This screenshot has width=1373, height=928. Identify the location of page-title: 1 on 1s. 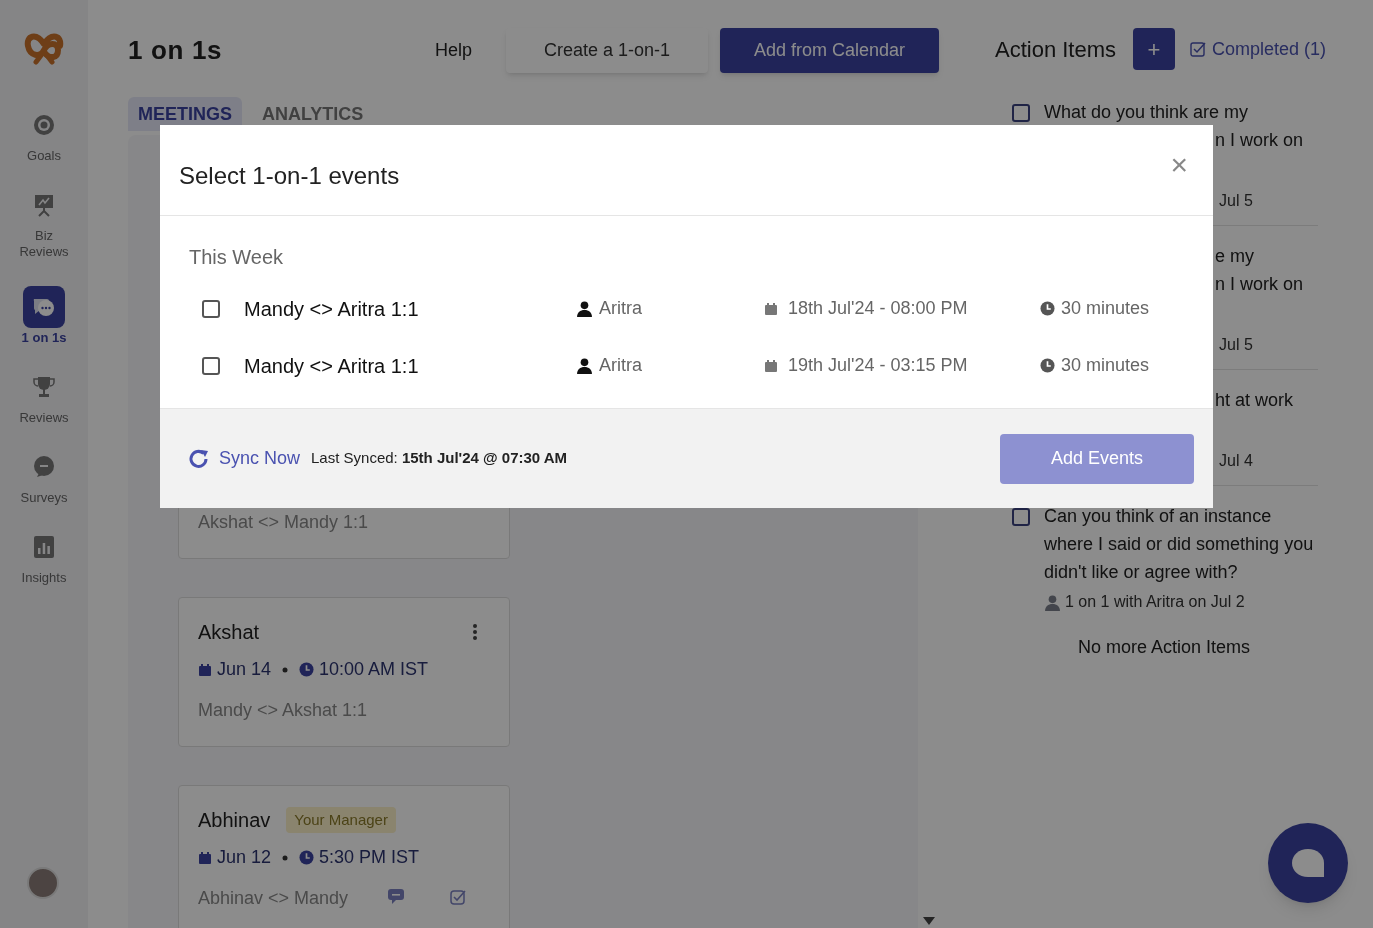
(176, 50).